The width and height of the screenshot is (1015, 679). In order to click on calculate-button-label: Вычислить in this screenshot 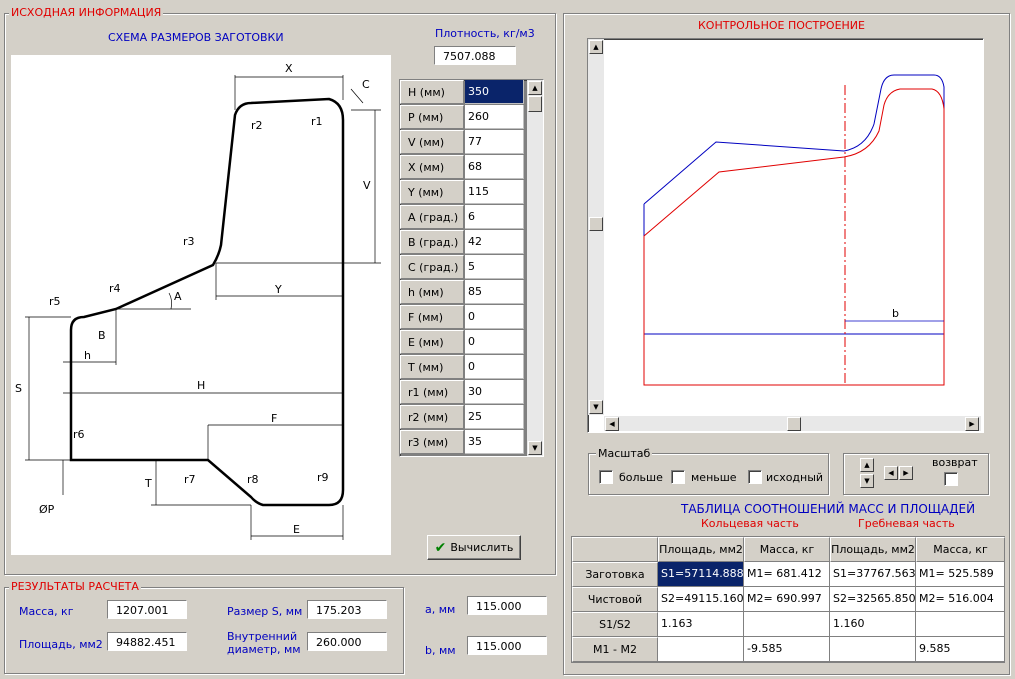, I will do `click(482, 547)`.